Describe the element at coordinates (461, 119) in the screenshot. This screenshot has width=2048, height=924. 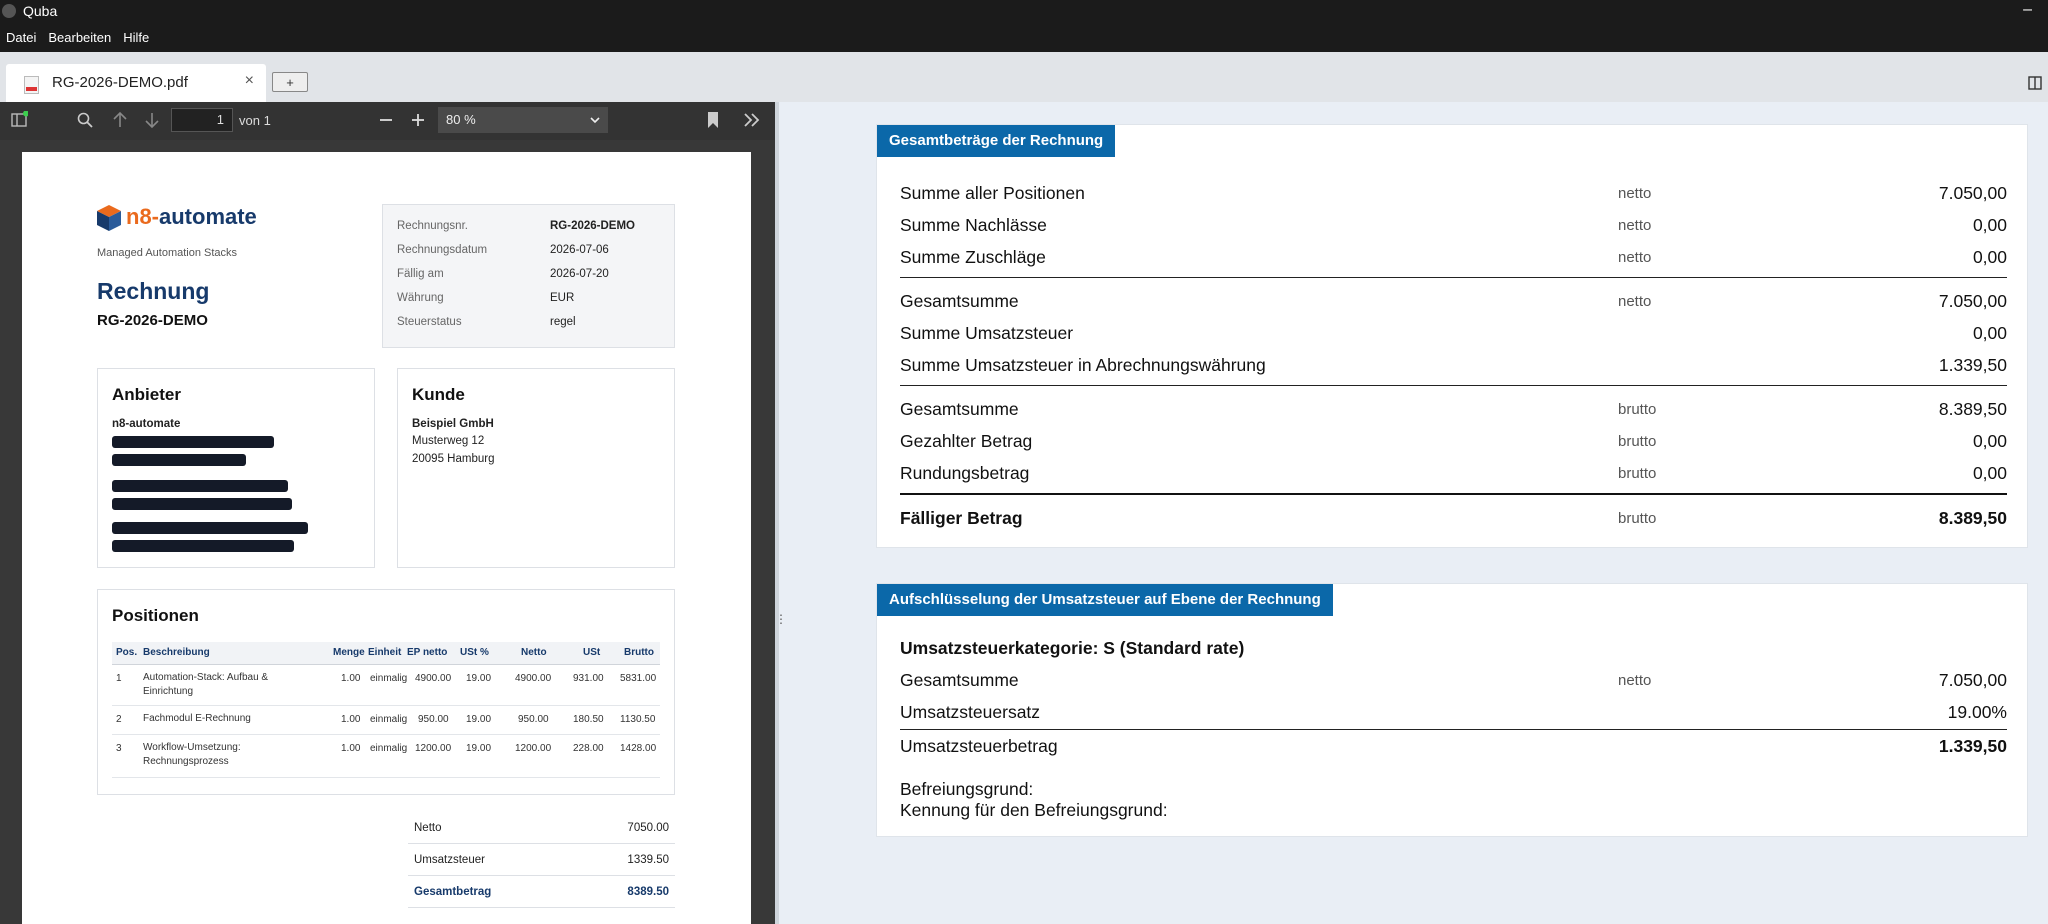
I see `zoom-value: 80 %` at that location.